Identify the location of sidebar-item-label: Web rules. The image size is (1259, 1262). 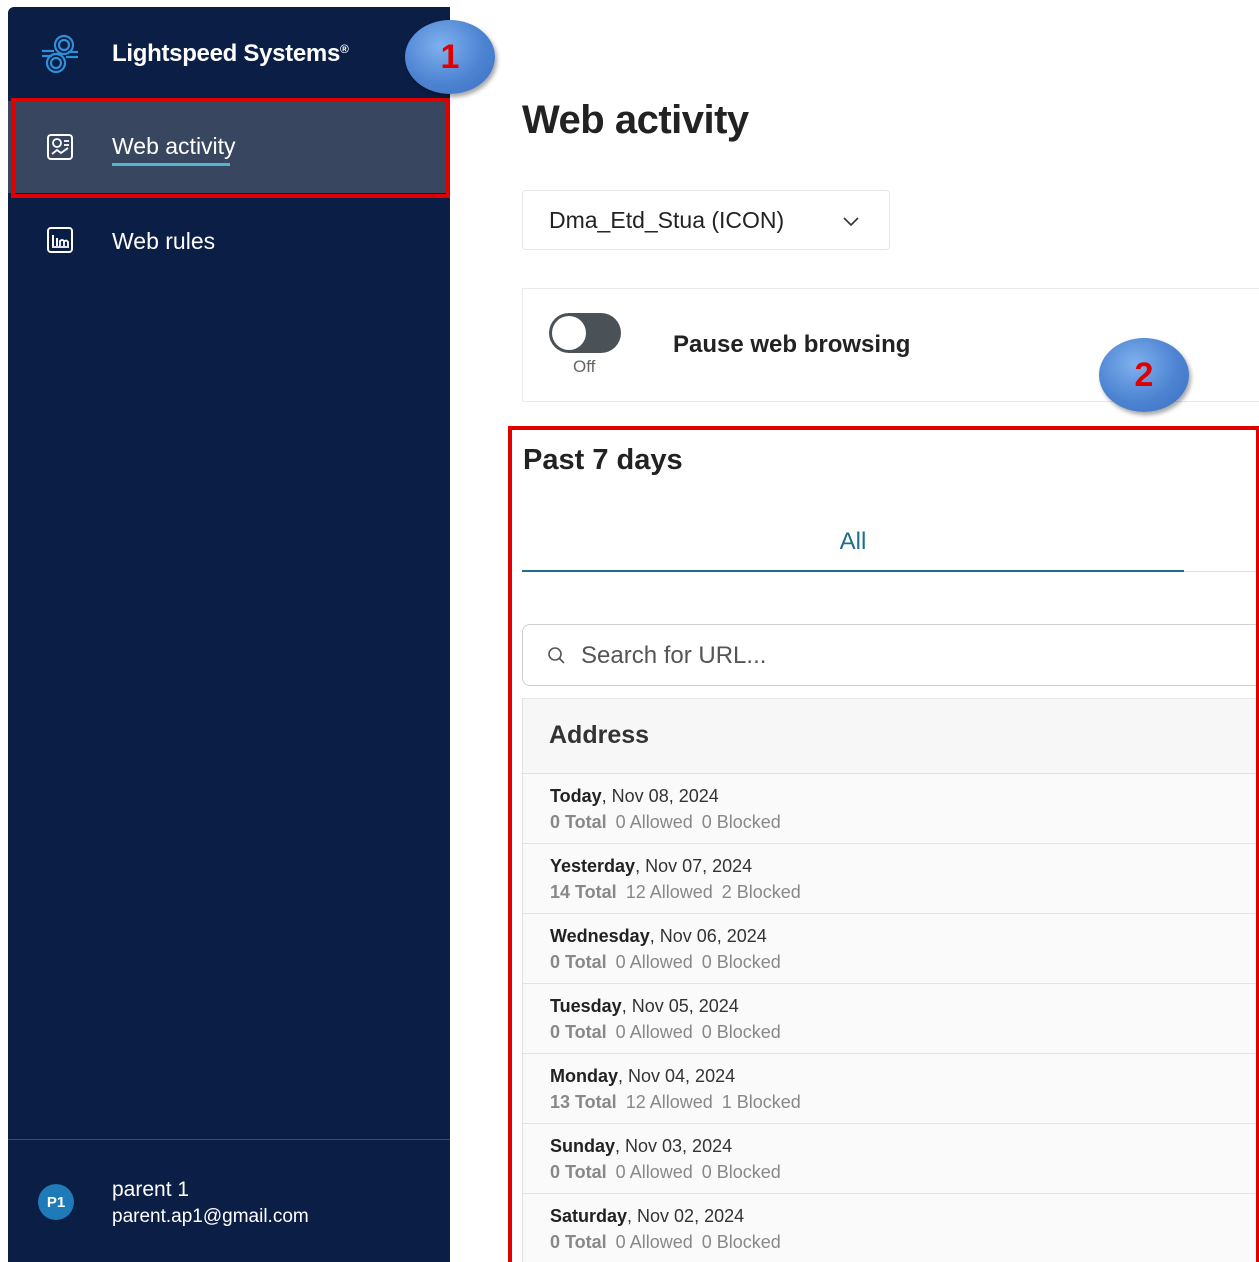
(164, 241).